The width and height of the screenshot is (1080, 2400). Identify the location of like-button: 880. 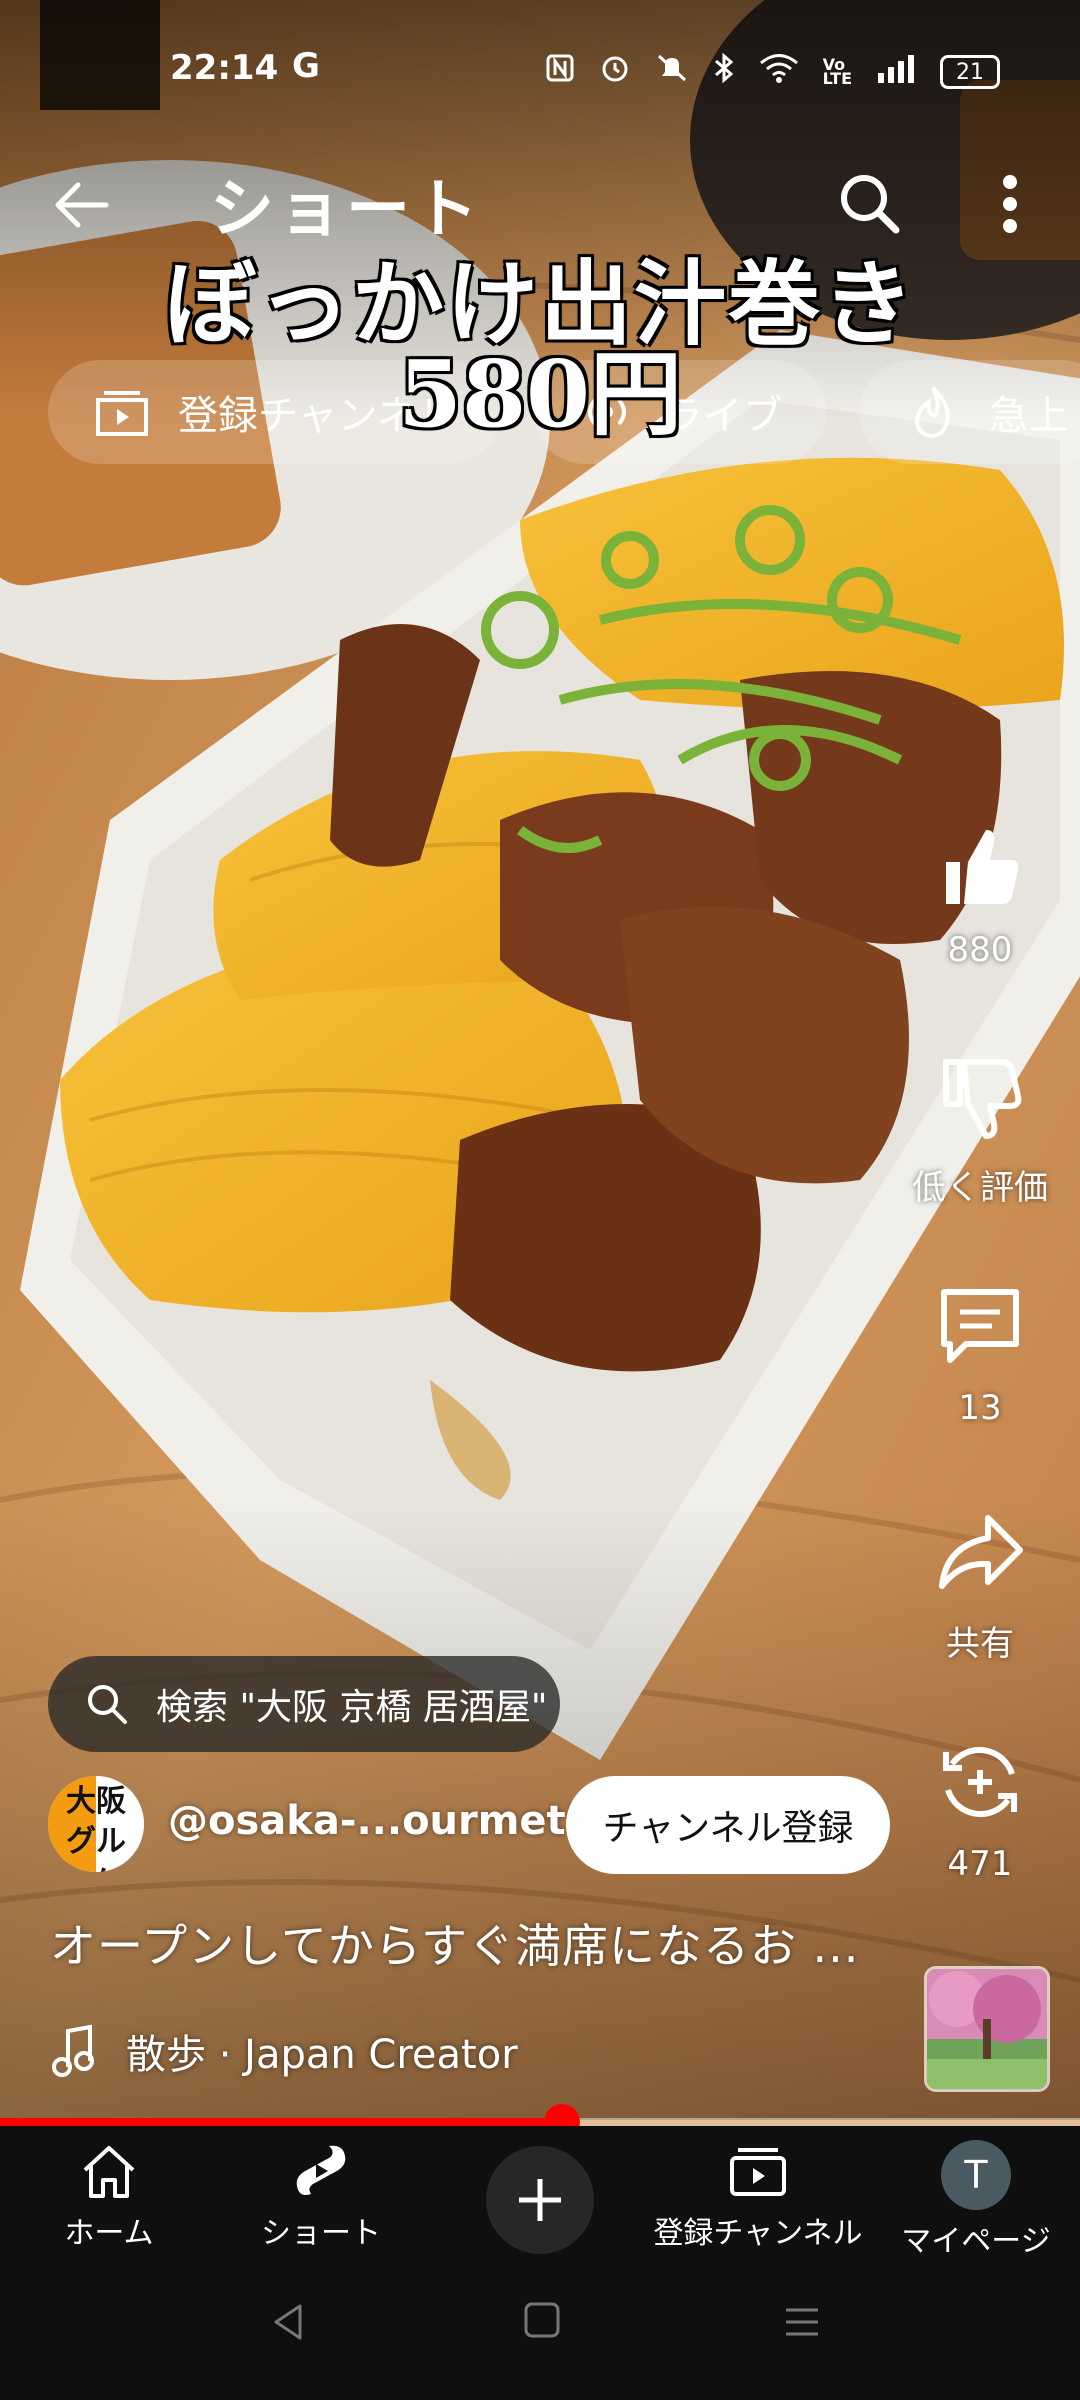
(980, 895).